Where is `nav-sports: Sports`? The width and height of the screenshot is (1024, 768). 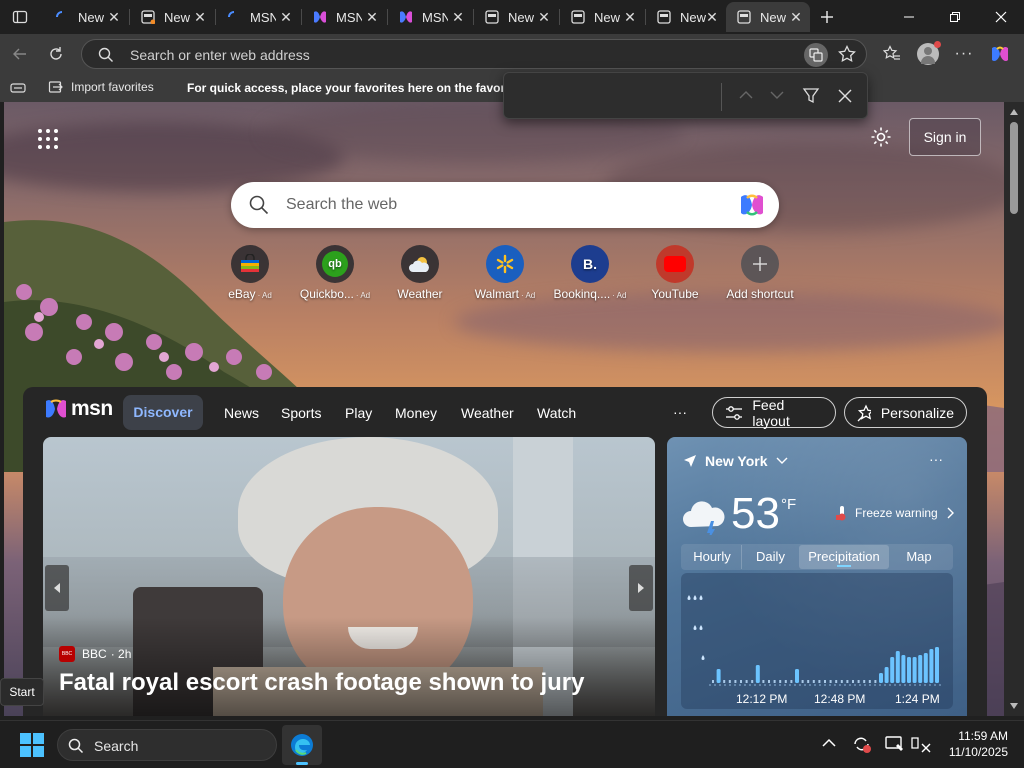
nav-sports: Sports is located at coordinates (301, 413).